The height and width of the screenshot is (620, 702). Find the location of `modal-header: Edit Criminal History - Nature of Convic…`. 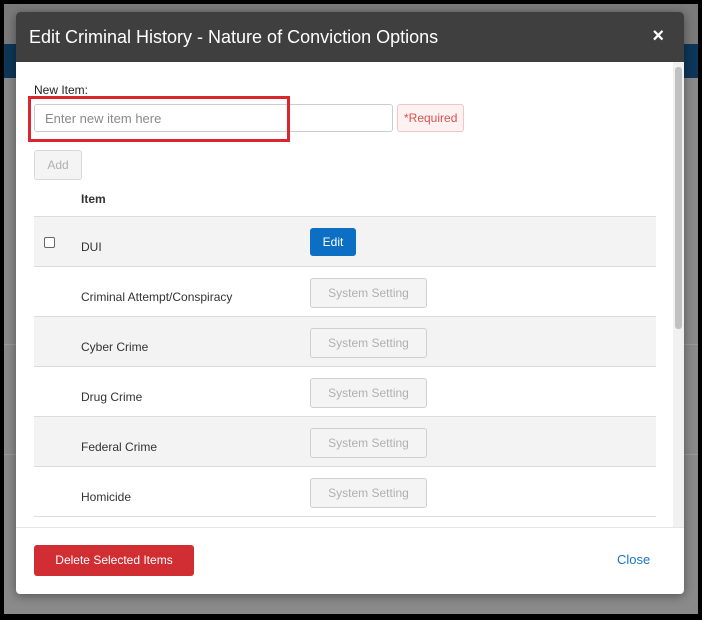

modal-header: Edit Criminal History - Nature of Convic… is located at coordinates (350, 37).